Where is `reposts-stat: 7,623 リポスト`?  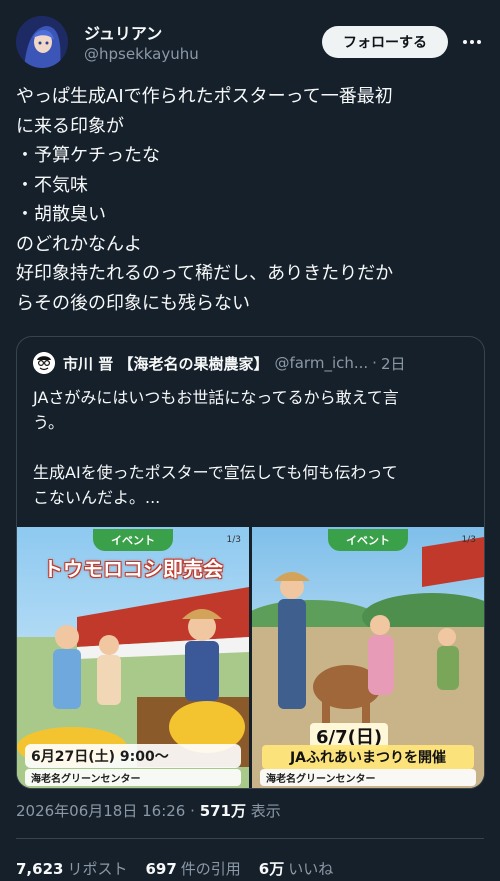 reposts-stat: 7,623 リポスト is located at coordinates (71, 868).